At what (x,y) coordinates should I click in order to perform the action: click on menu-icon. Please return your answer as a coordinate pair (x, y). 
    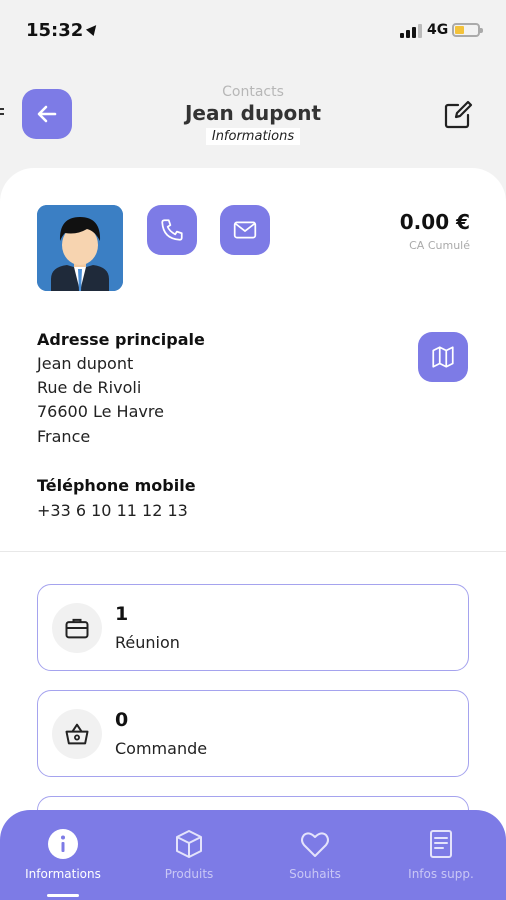
    Looking at the image, I should click on (3, 113).